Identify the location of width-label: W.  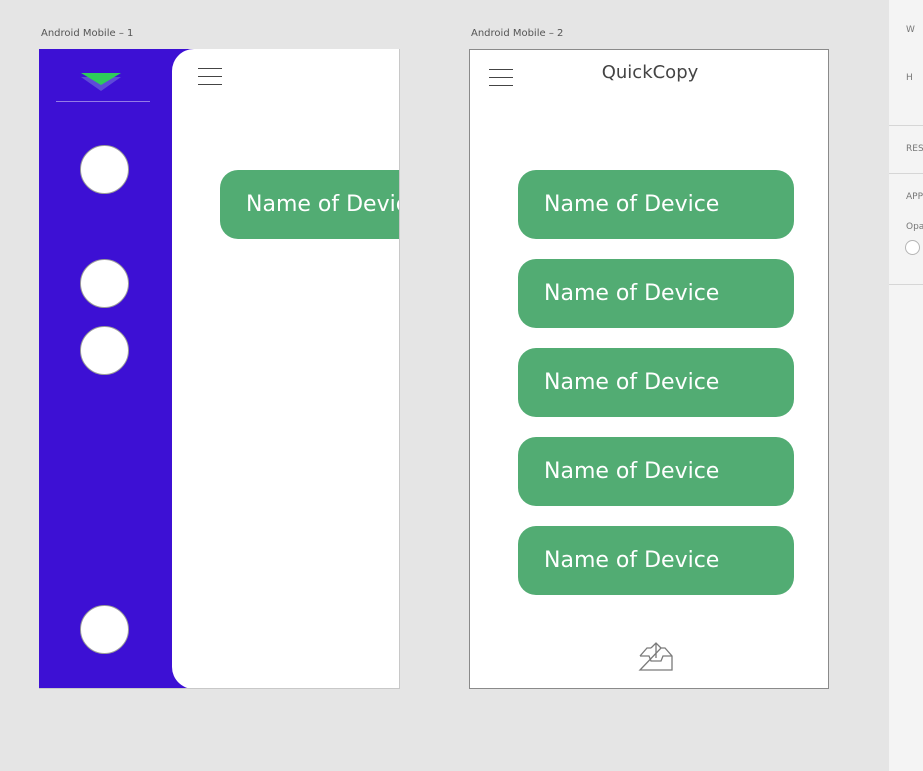
(910, 30).